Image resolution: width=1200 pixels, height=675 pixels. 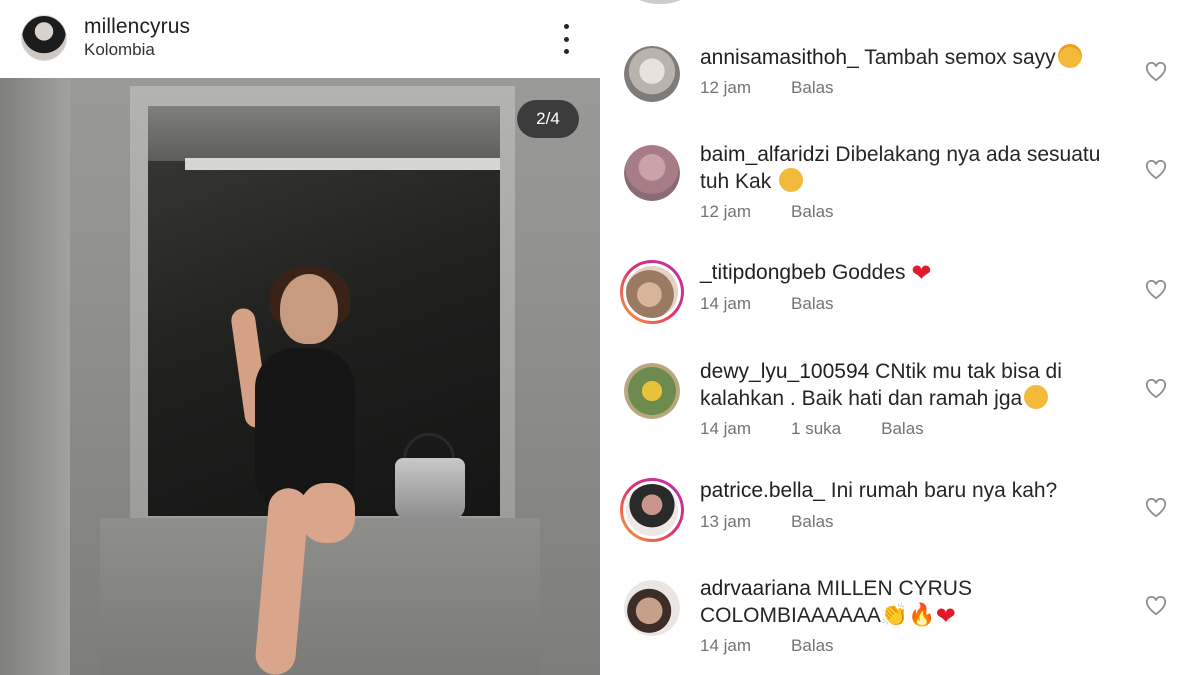 I want to click on kiss-emoji, so click(x=1036, y=397).